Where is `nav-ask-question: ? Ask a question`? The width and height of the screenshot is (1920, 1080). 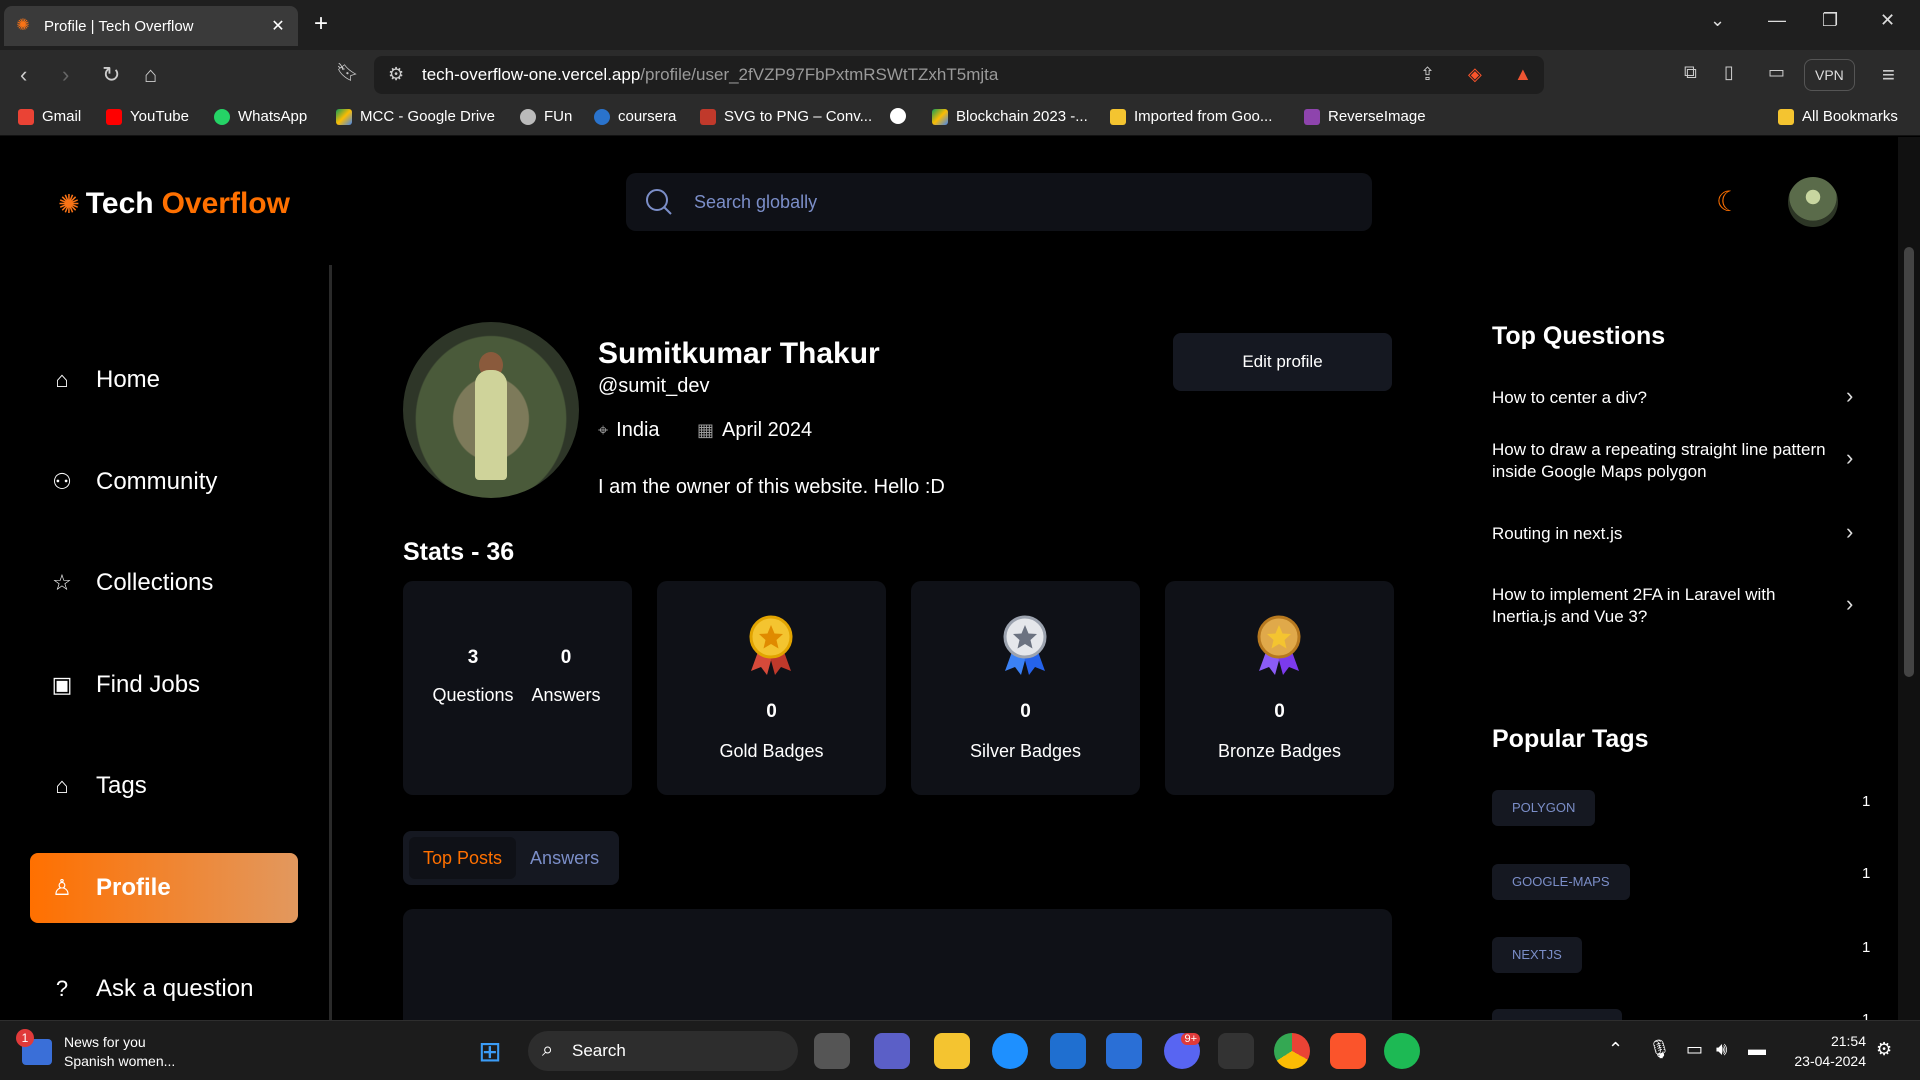 nav-ask-question: ? Ask a question is located at coordinates (164, 987).